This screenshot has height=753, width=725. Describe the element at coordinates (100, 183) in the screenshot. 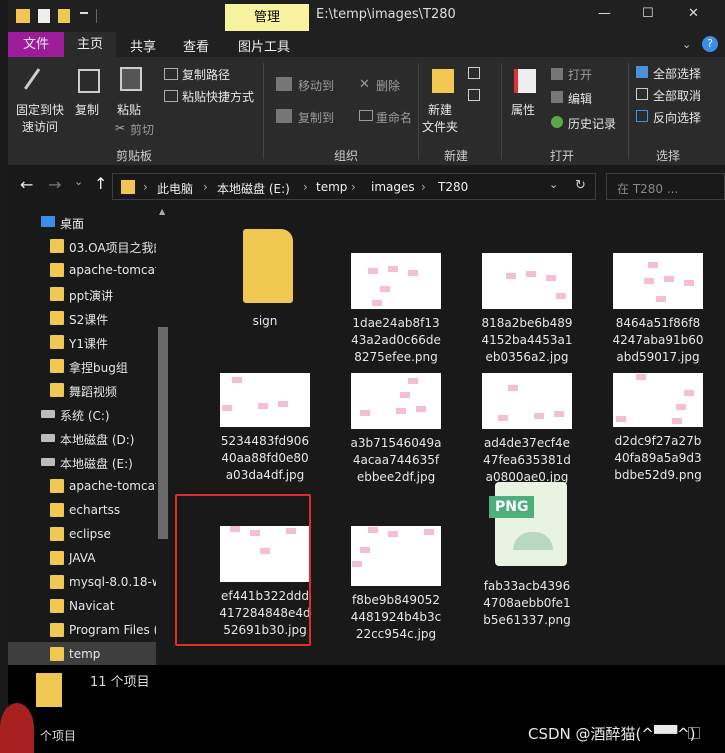

I see `up-arrow-icon: ↑` at that location.